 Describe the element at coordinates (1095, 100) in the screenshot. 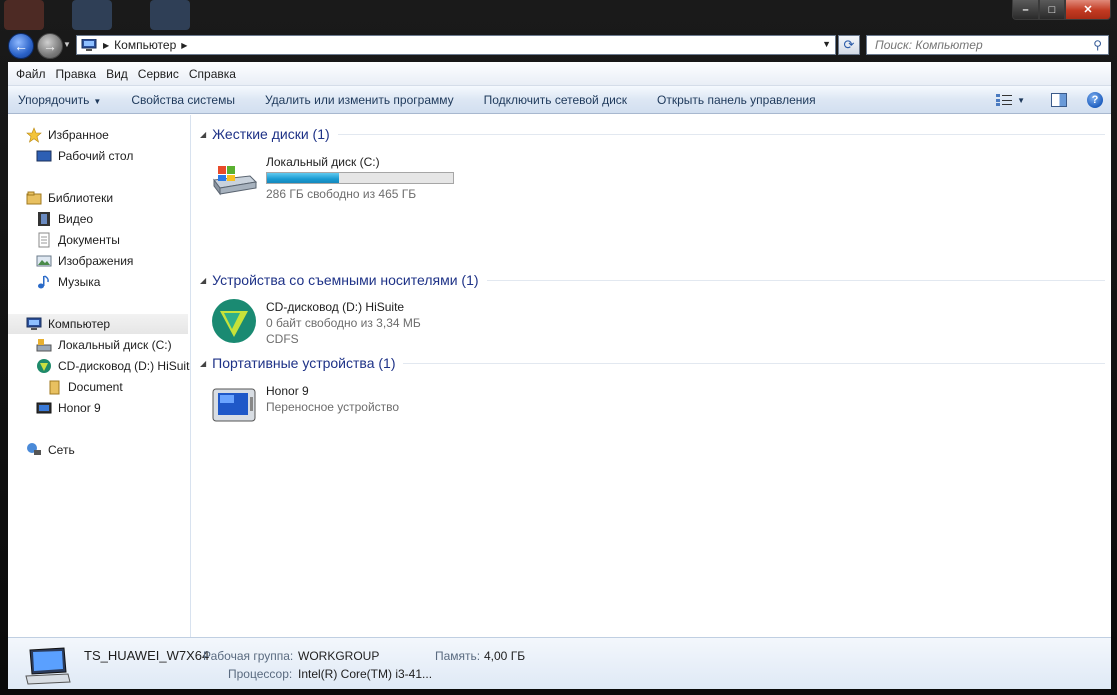

I see `help-icon: ?` at that location.